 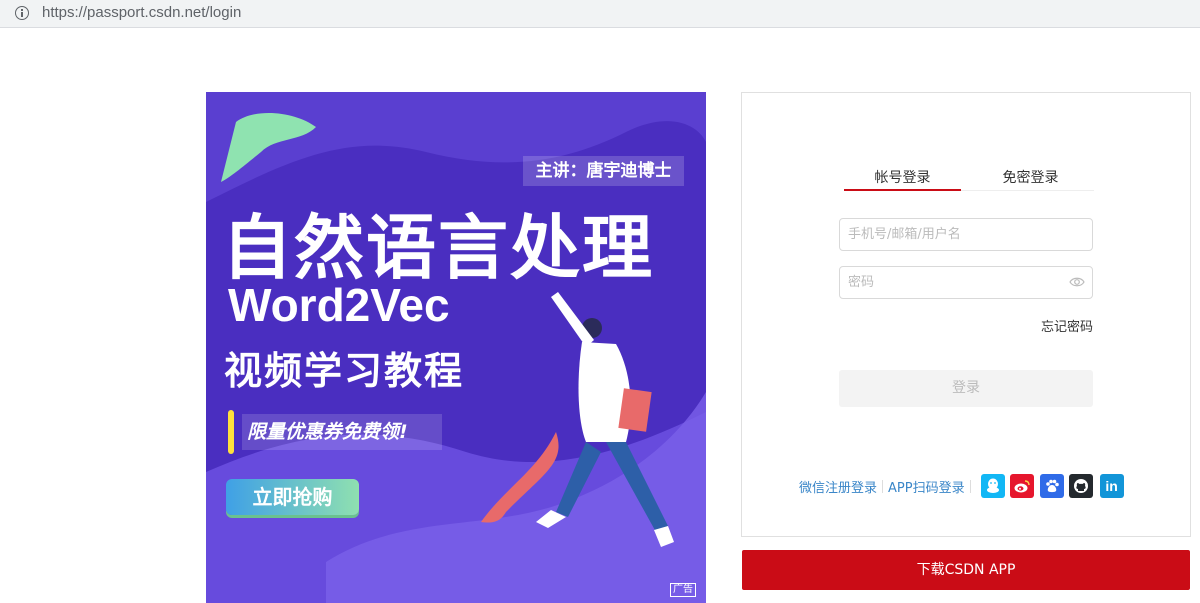 I want to click on weibo-icon, so click(x=1021, y=486).